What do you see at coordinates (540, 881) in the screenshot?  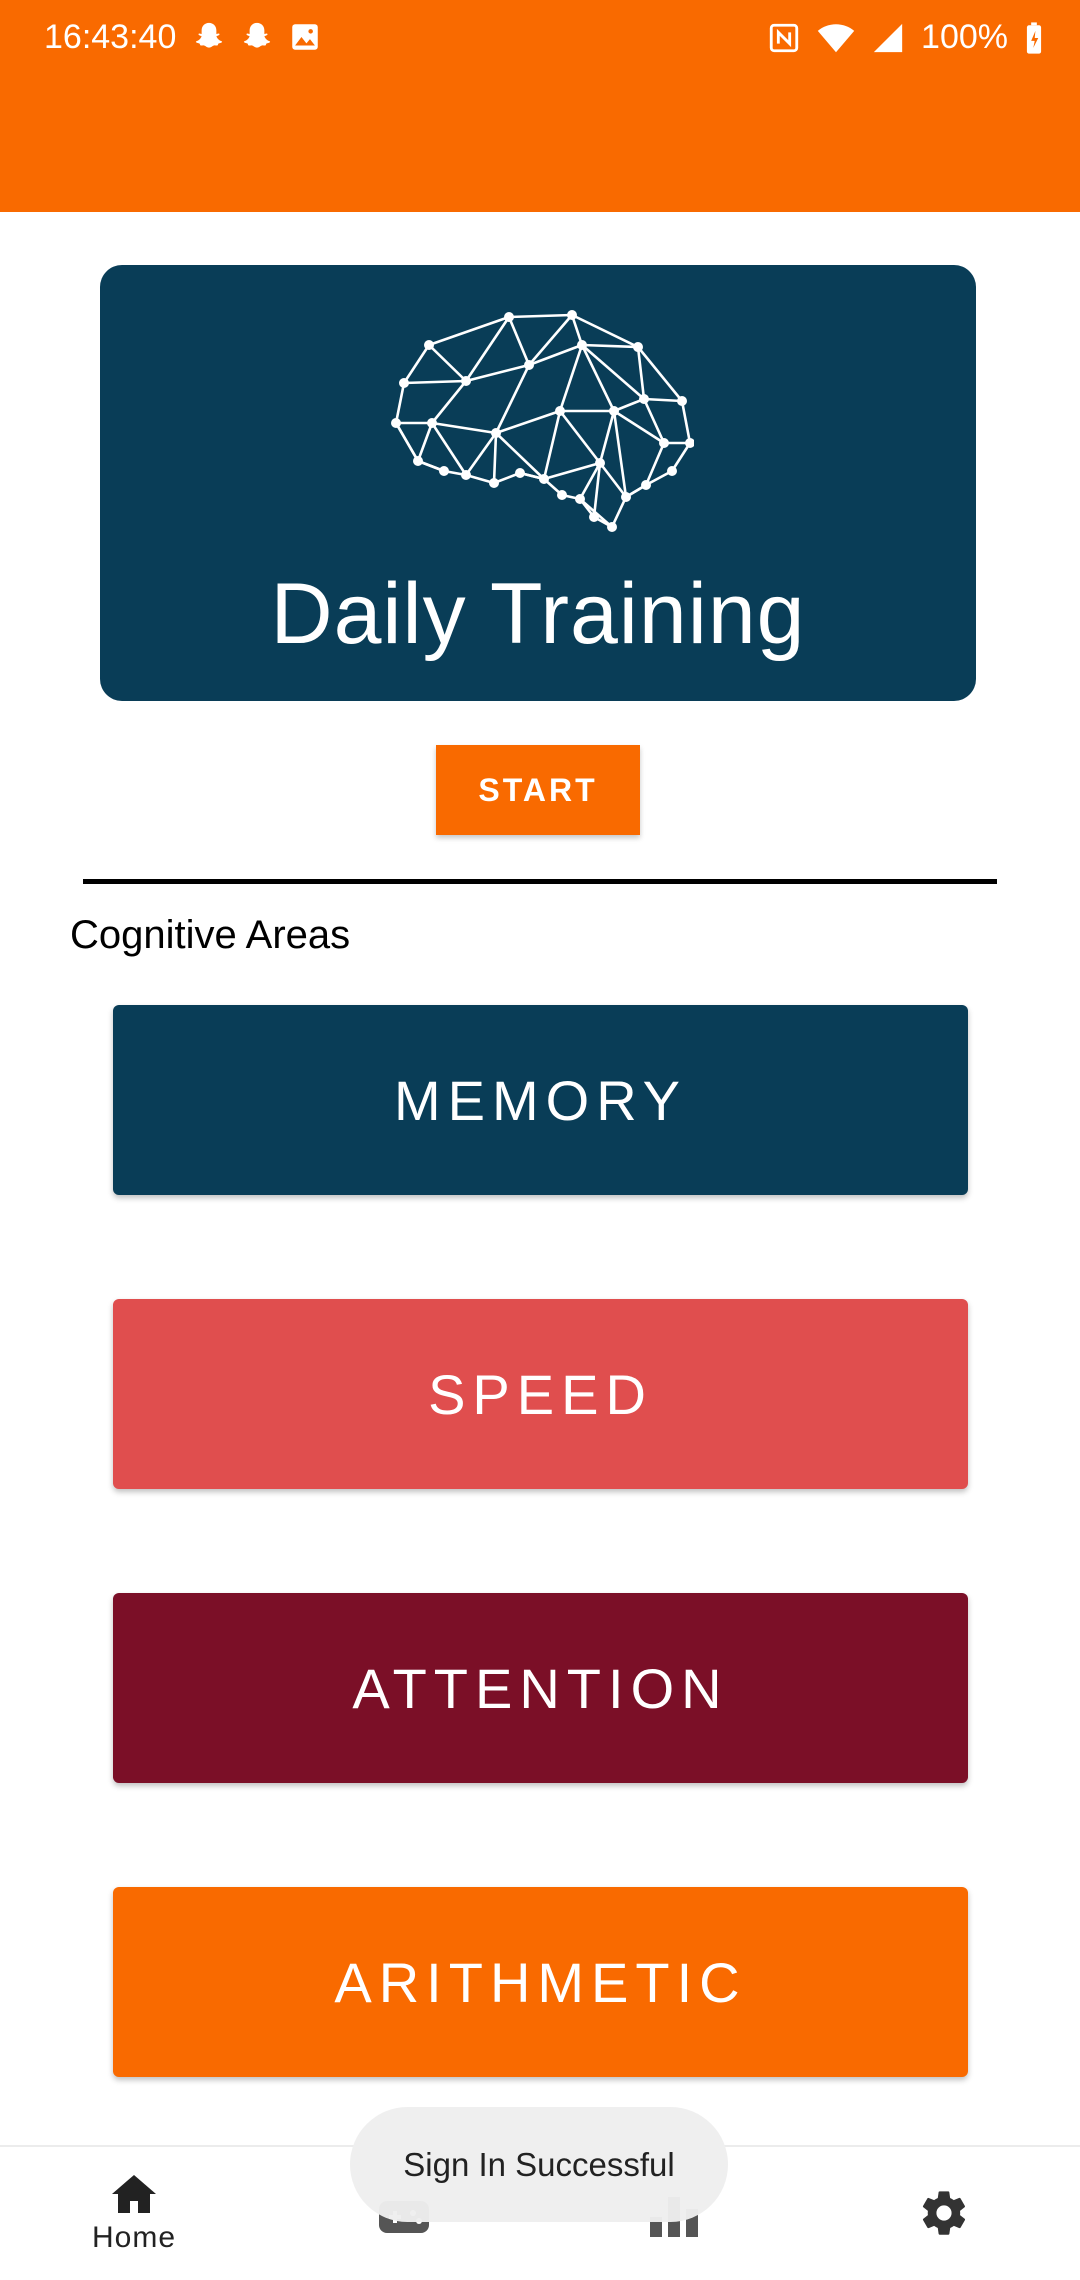 I see `section-divider` at bounding box center [540, 881].